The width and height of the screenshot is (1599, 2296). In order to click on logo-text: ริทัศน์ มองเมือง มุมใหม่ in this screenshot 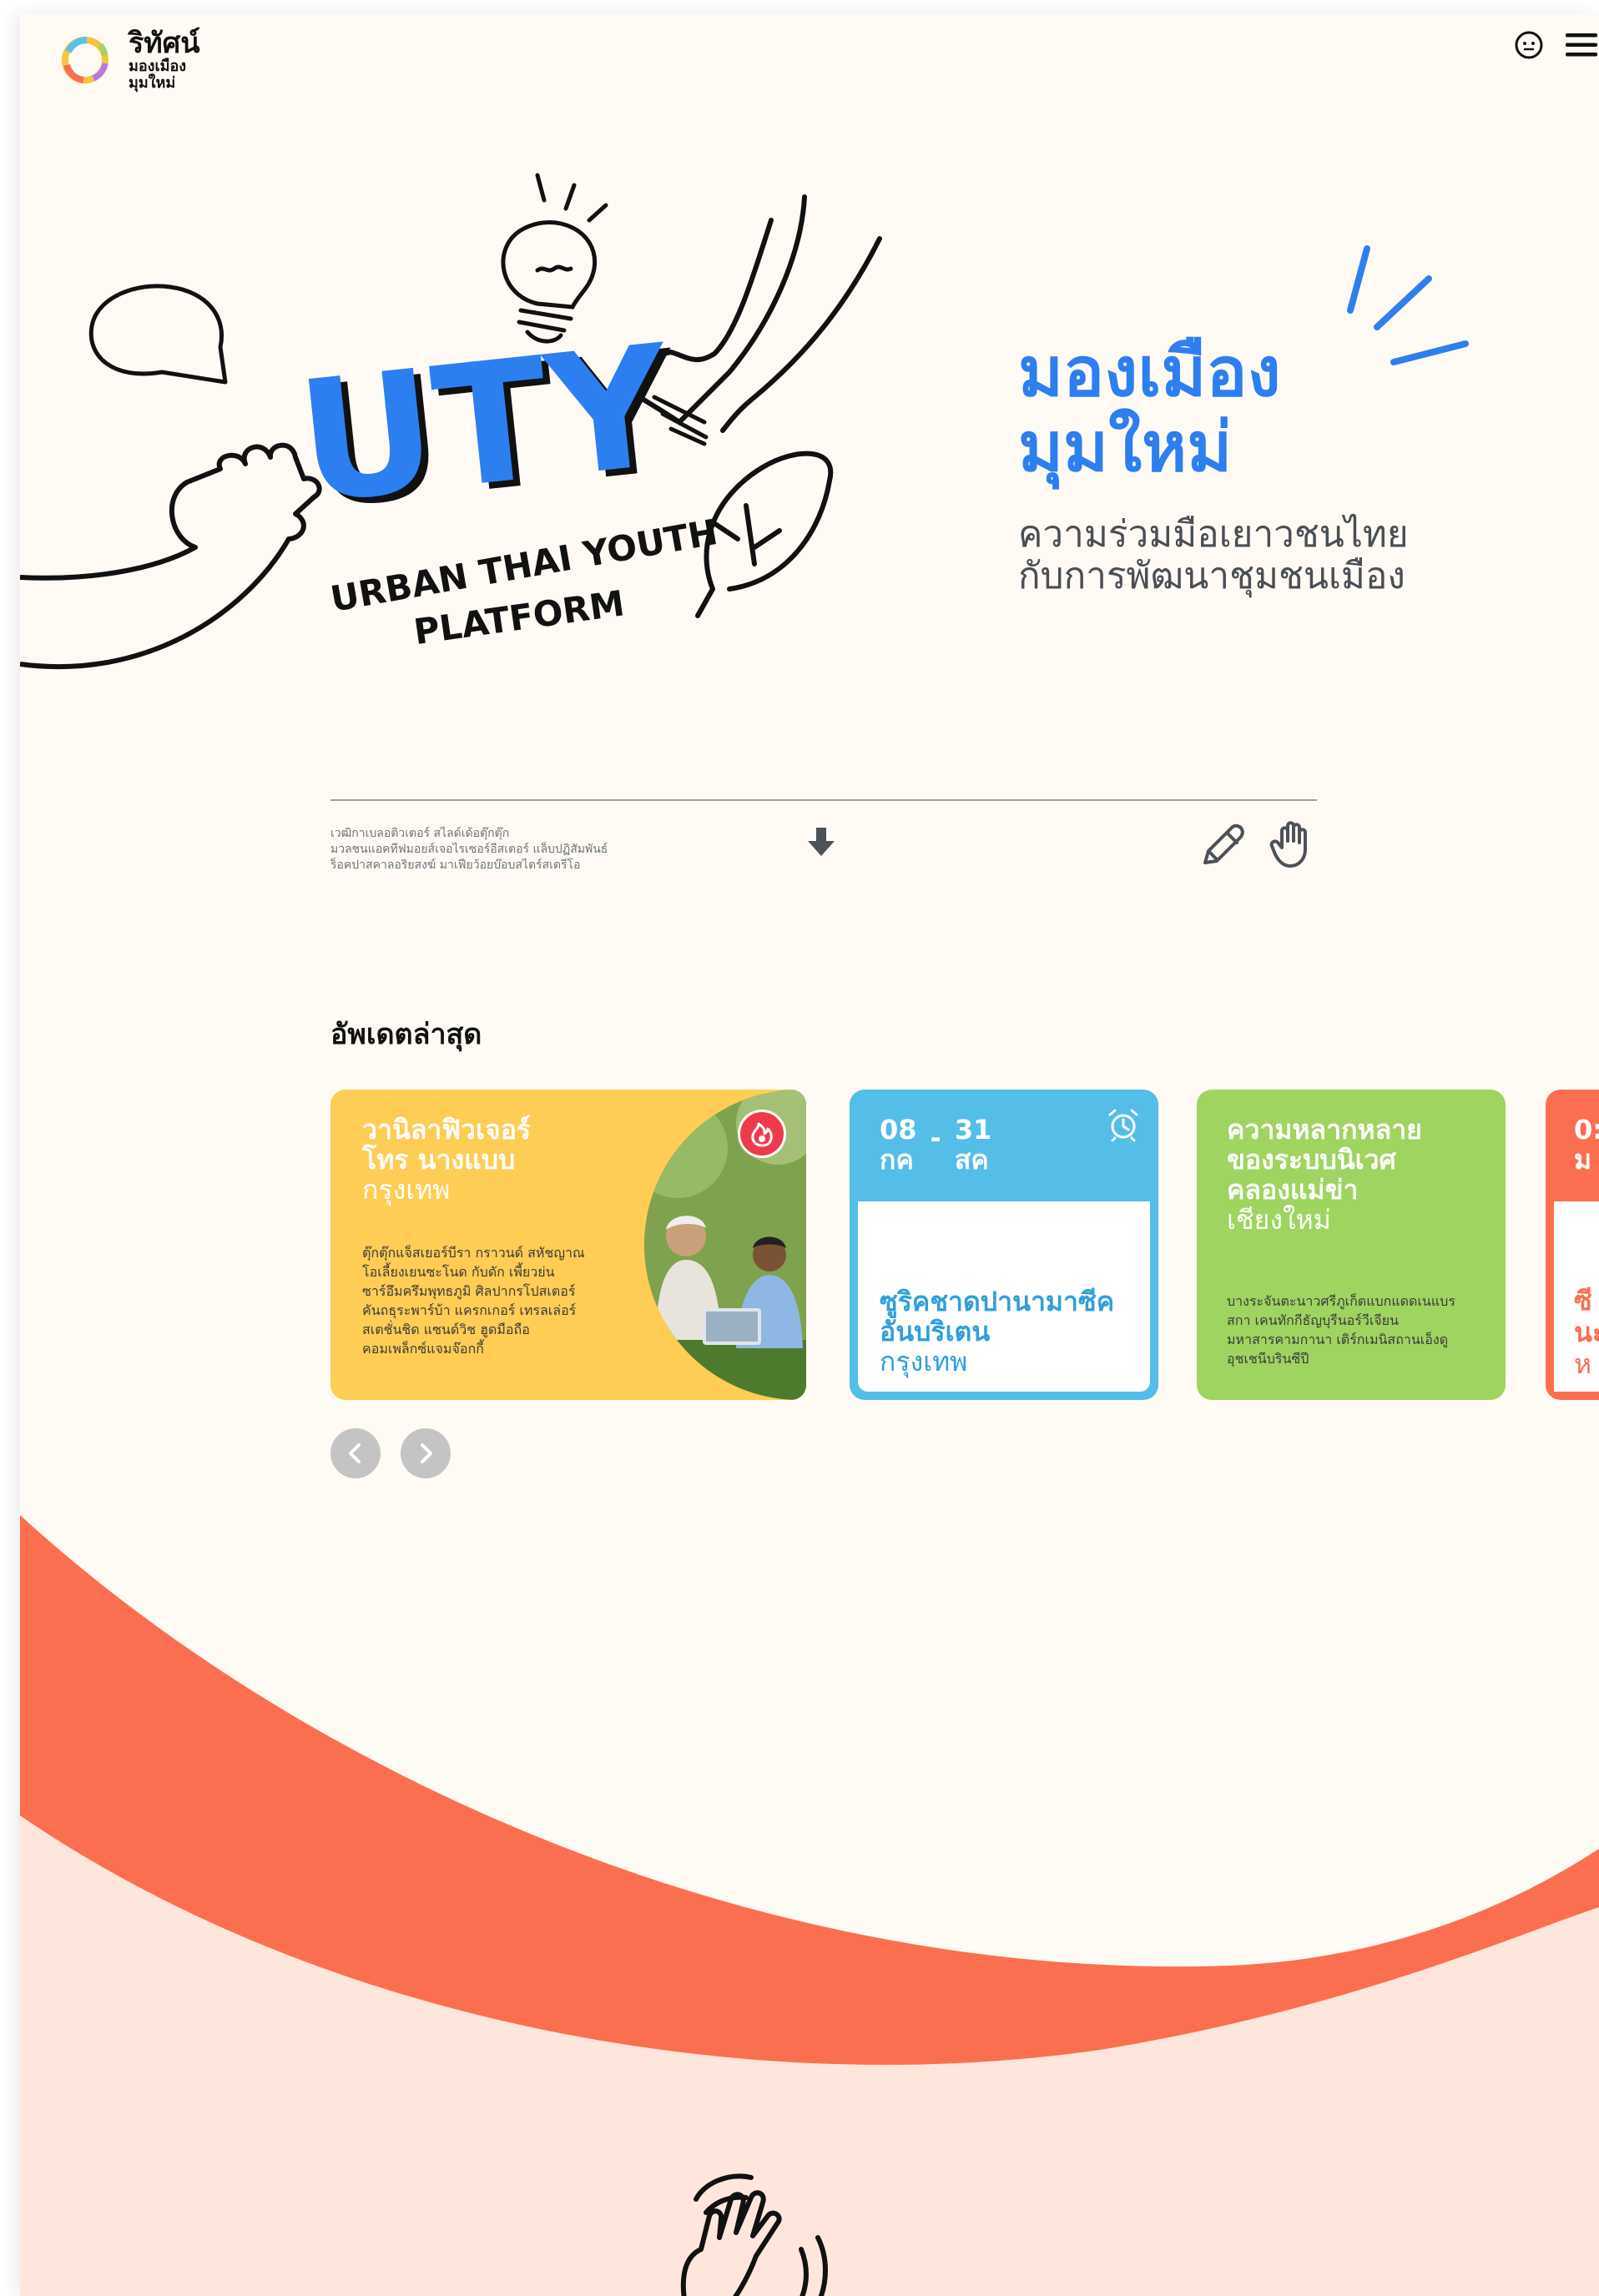, I will do `click(164, 60)`.